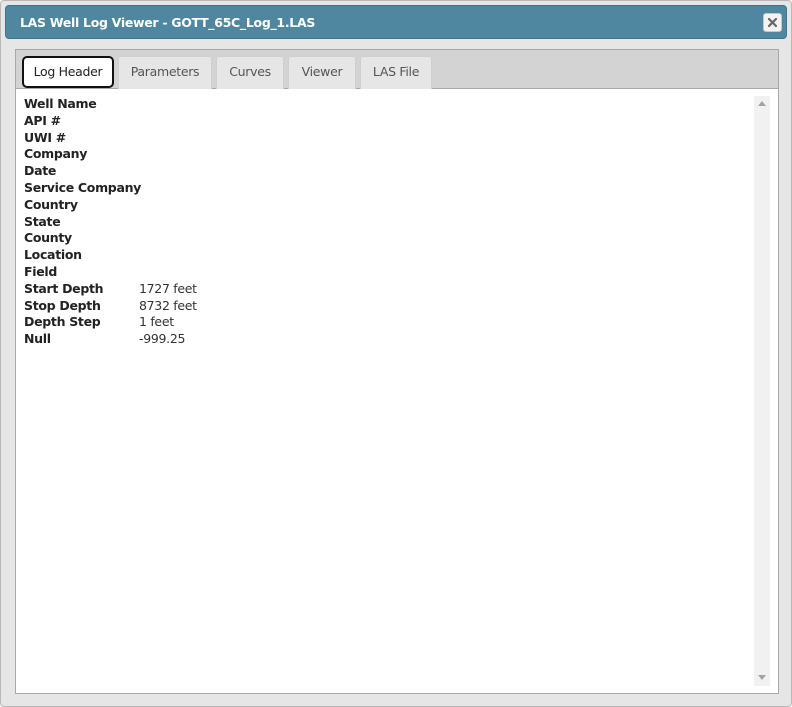 The image size is (792, 707). What do you see at coordinates (110, 171) in the screenshot?
I see `field-row-date: Date` at bounding box center [110, 171].